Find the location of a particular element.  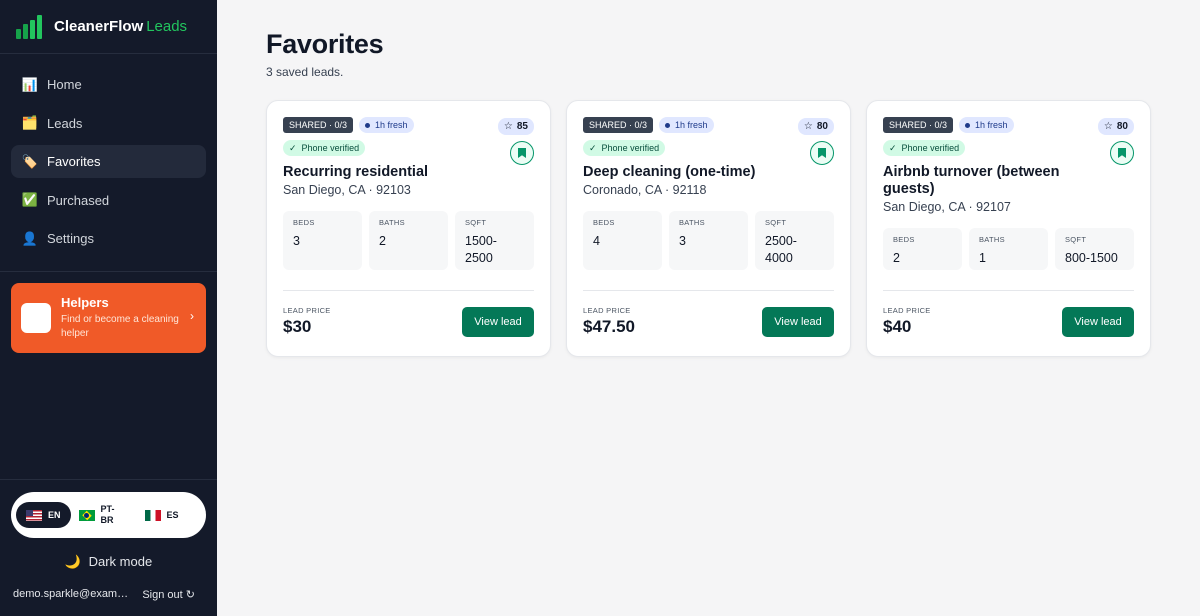

lead-stats: BEDS 2 BATHS 1 SQFT 800-1500 is located at coordinates (1008, 249).